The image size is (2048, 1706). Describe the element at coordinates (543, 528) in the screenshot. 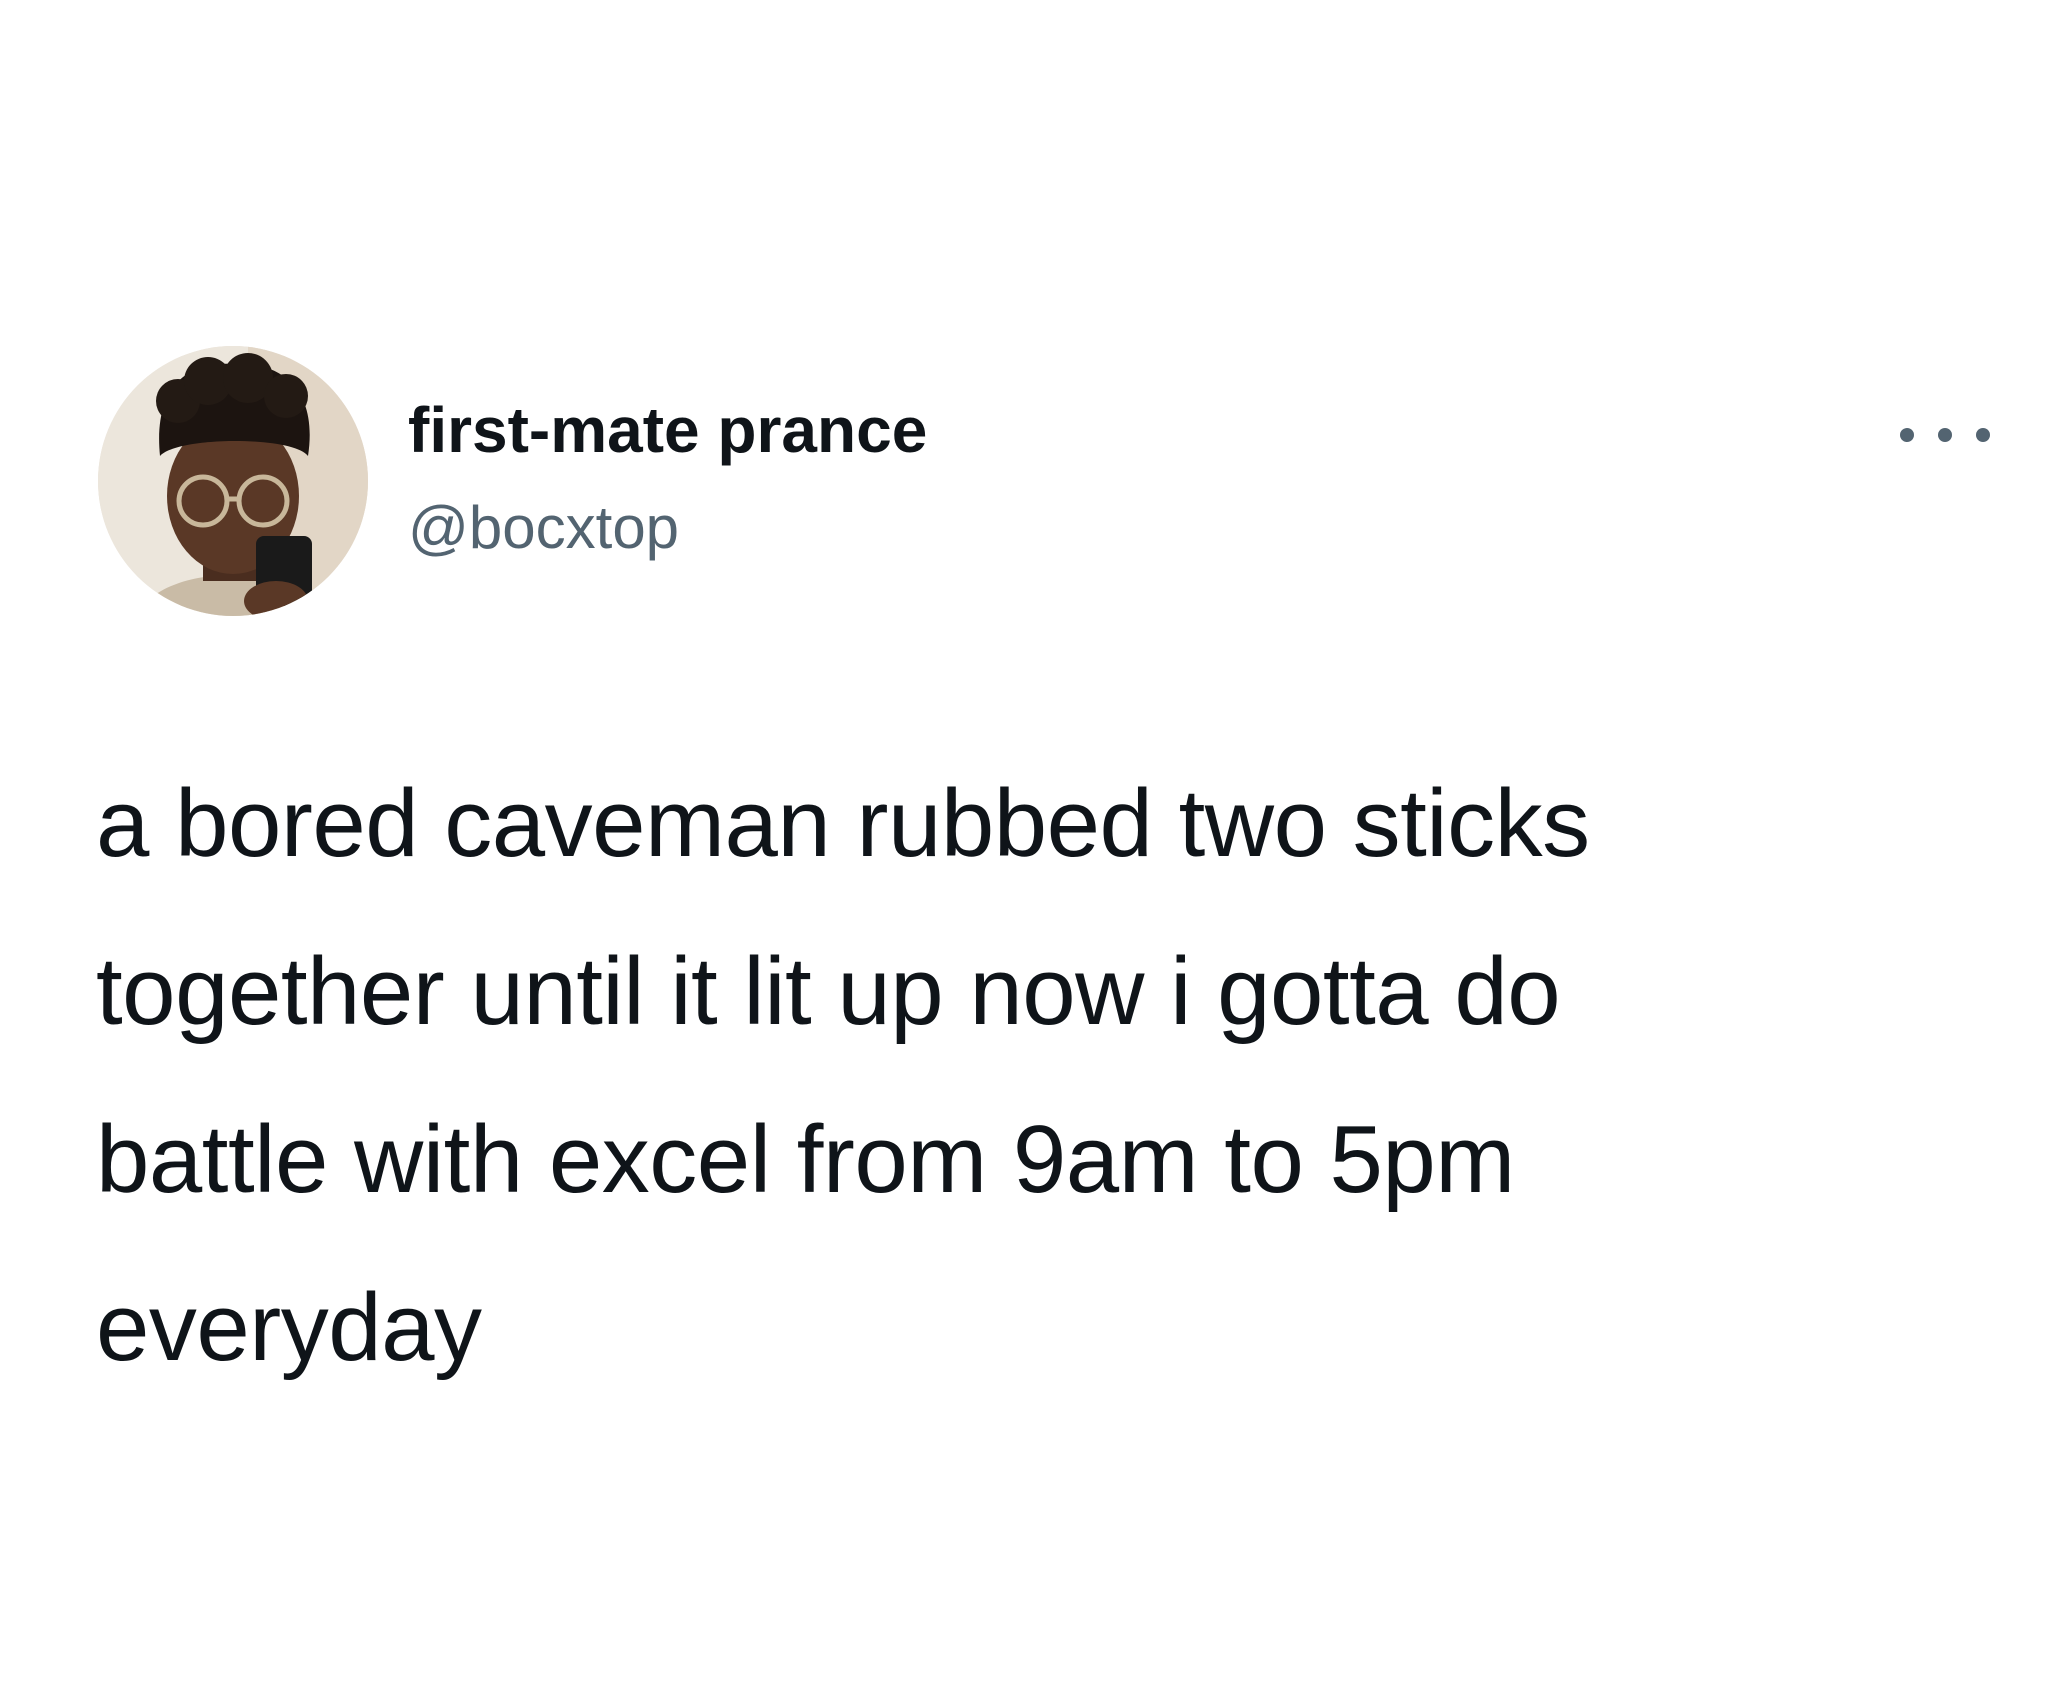

I see `author-handle: @bocxtop` at that location.